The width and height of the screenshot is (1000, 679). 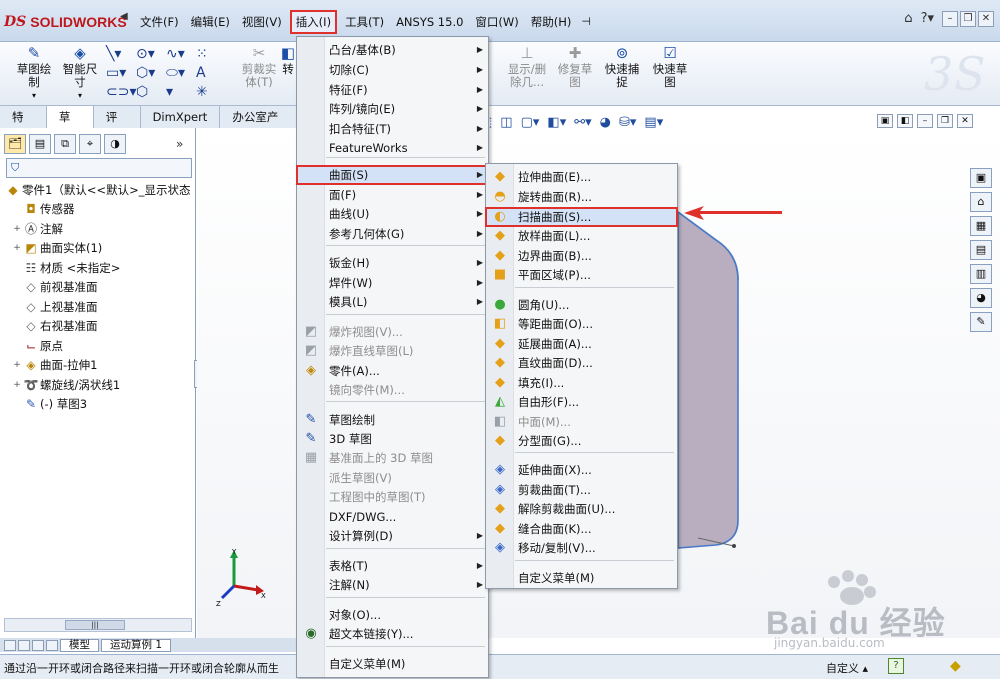 I want to click on tree-item: ◇ 上视基准面, so click(x=100, y=307).